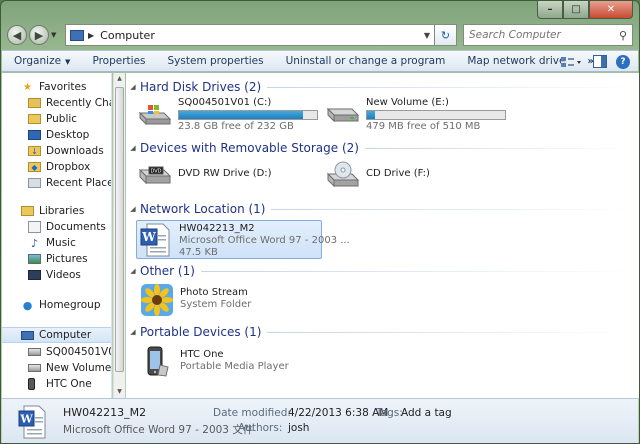  What do you see at coordinates (118, 61) in the screenshot?
I see `properties-button: Properties` at bounding box center [118, 61].